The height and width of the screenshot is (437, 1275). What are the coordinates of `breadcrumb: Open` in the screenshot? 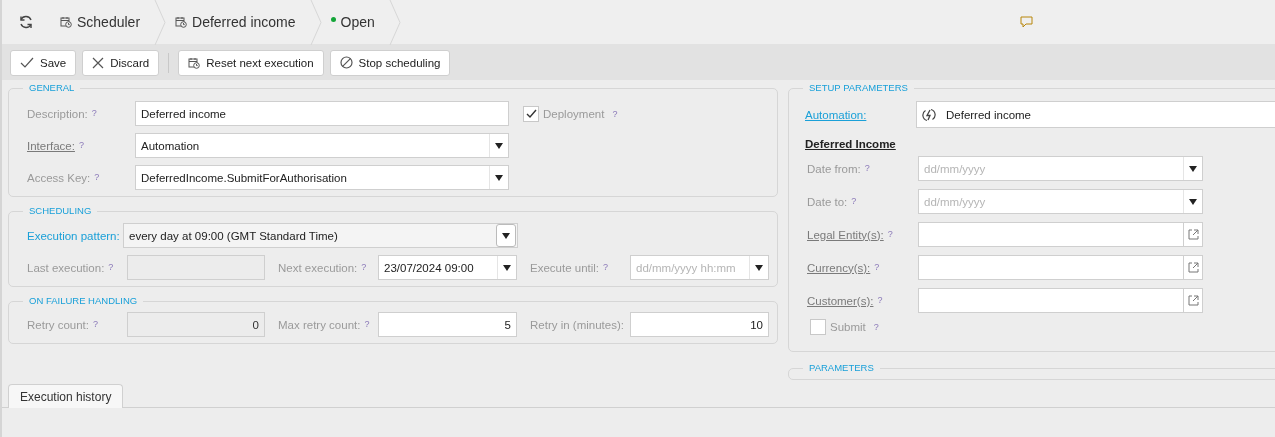 It's located at (362, 22).